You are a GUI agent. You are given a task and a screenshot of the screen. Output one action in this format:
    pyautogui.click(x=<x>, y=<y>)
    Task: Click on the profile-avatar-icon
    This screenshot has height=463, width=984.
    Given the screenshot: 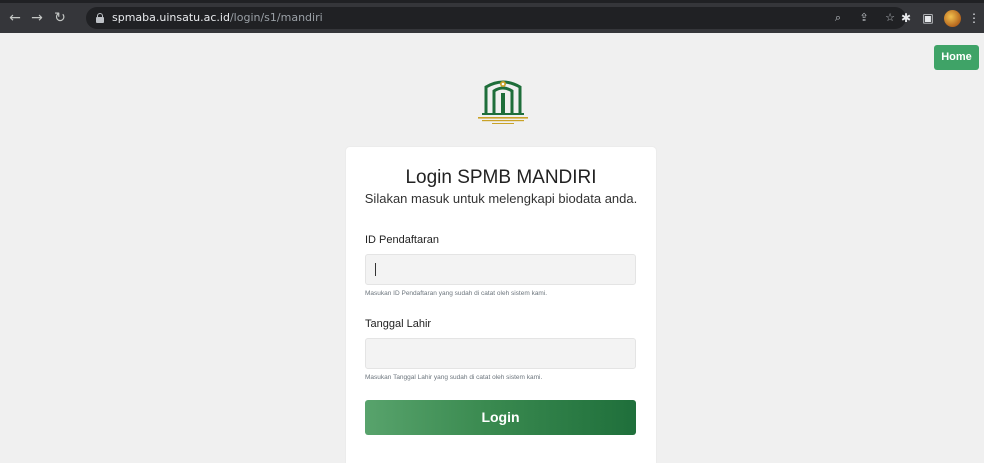 What is the action you would take?
    pyautogui.click(x=952, y=18)
    